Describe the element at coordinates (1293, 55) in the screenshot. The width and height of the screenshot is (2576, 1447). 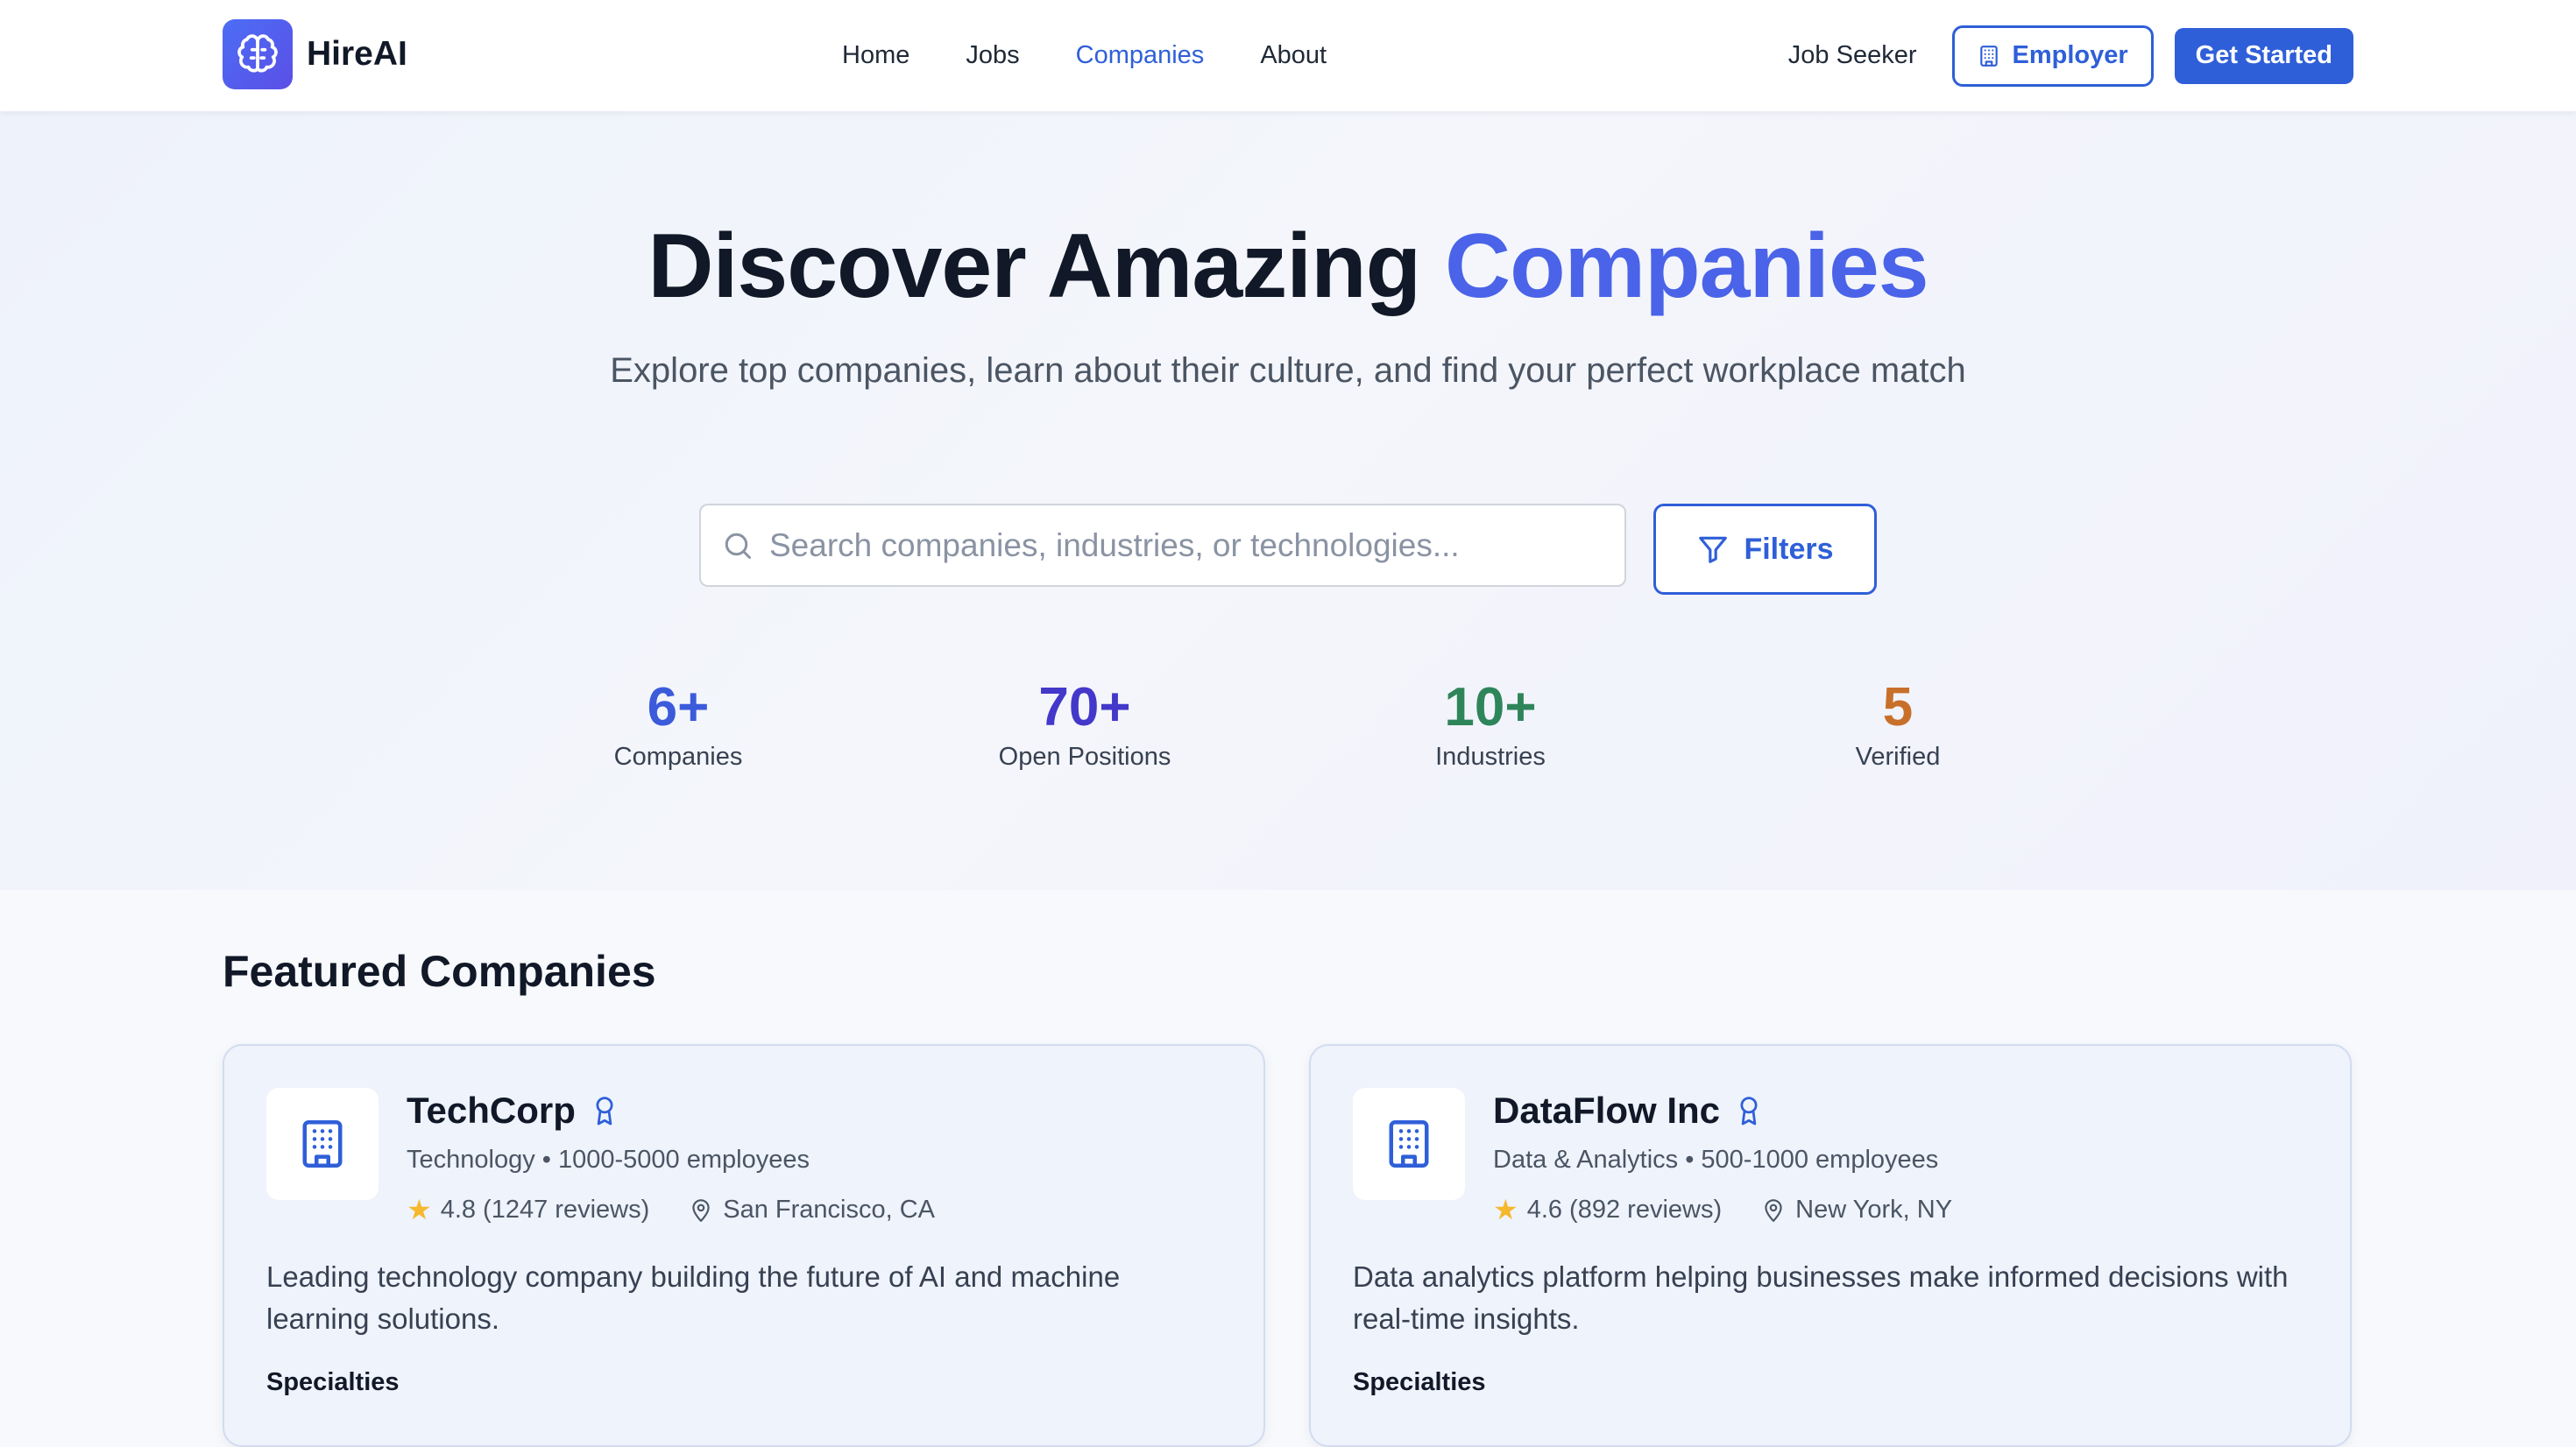
I see `nav-about: About` at that location.